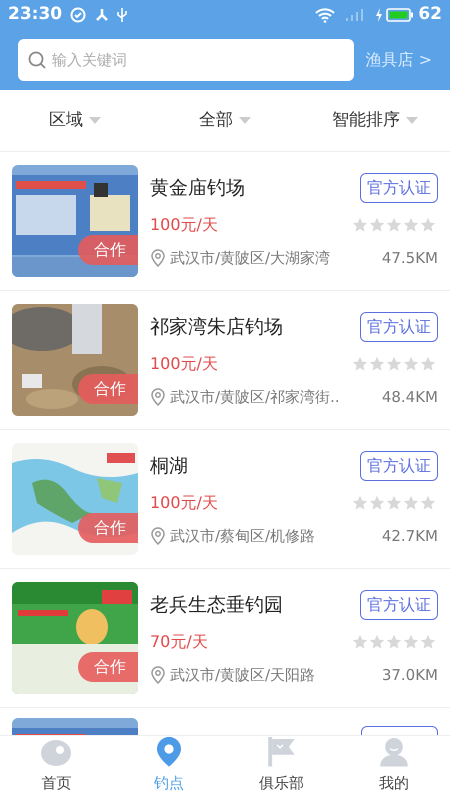 This screenshot has height=800, width=450. What do you see at coordinates (186, 60) in the screenshot?
I see `search-field: 输入关键词` at bounding box center [186, 60].